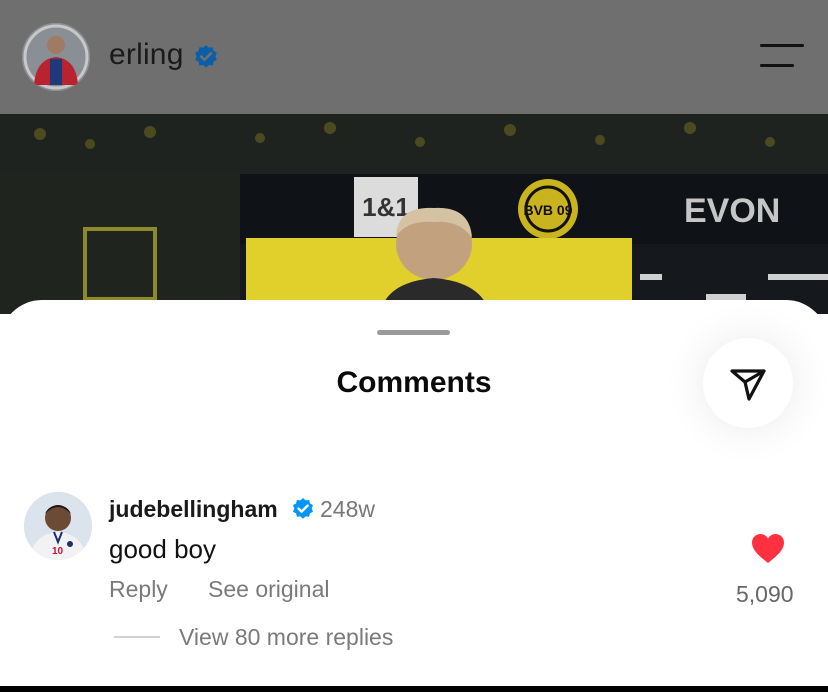  Describe the element at coordinates (414, 689) in the screenshot. I see `bottom-edge` at that location.